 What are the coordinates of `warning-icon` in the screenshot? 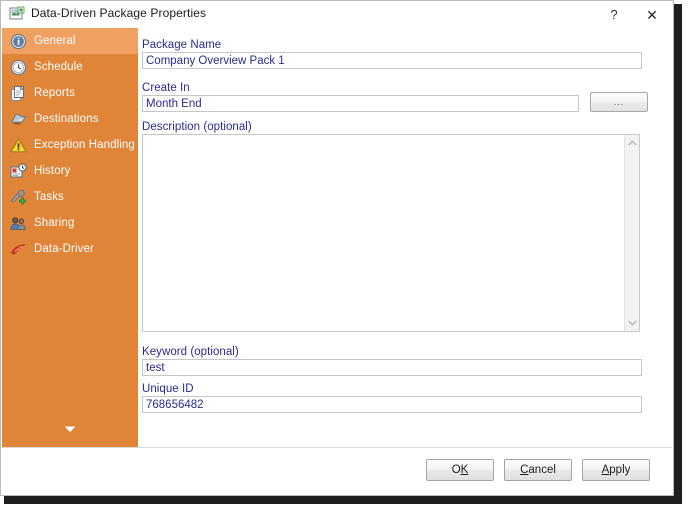 It's located at (18, 145).